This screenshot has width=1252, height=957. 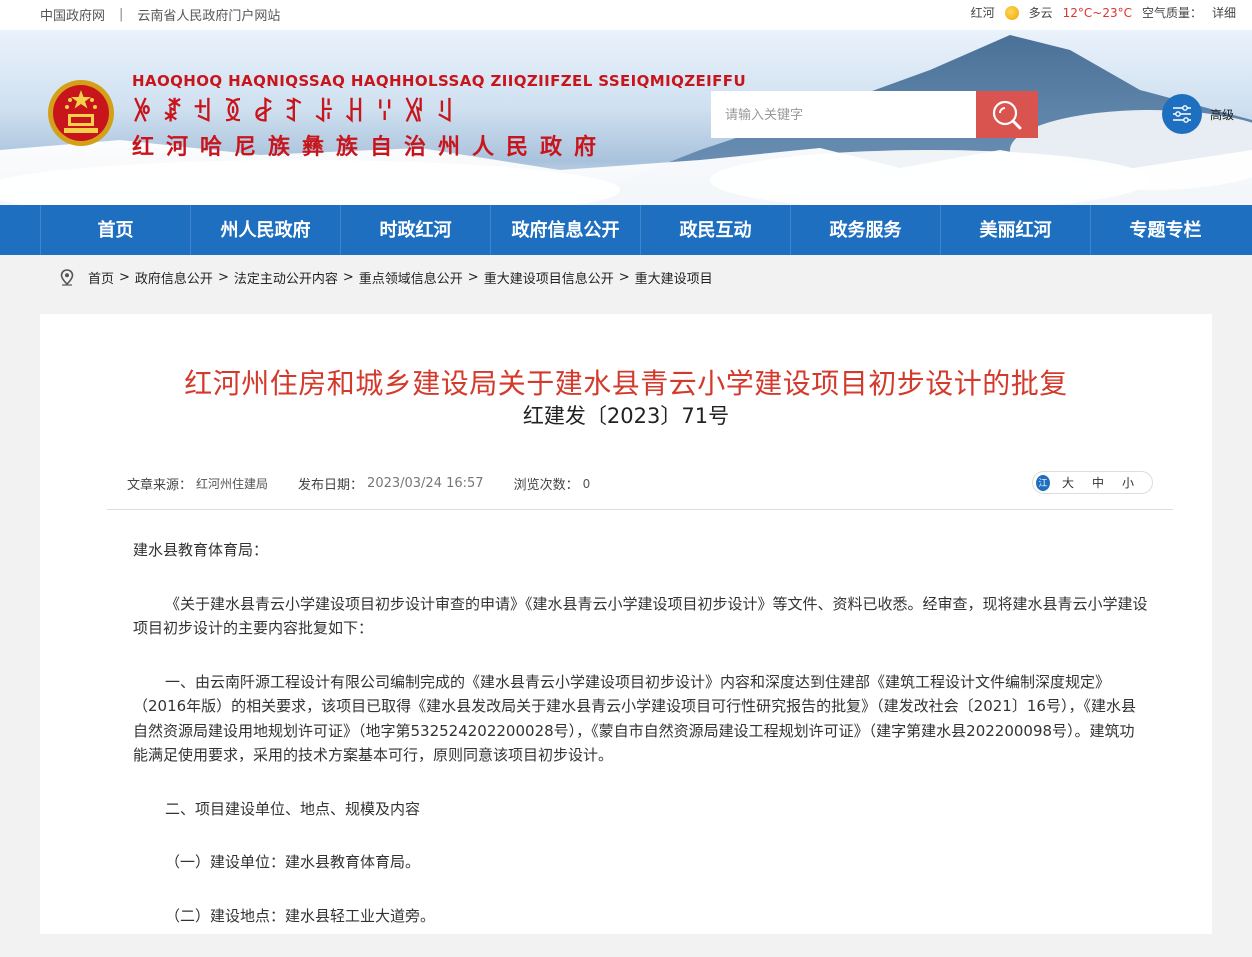 I want to click on source-label: 文章来源：, so click(x=160, y=485).